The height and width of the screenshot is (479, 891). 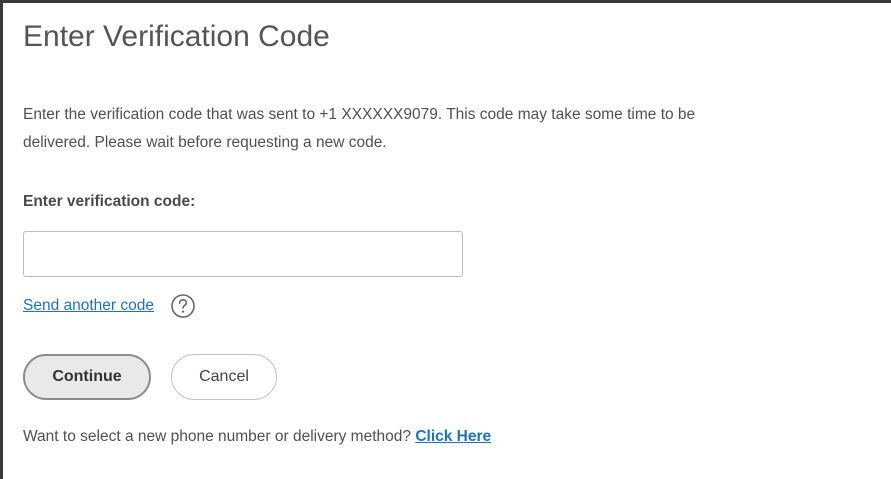 I want to click on send-another-row: Send another code, so click(x=109, y=306).